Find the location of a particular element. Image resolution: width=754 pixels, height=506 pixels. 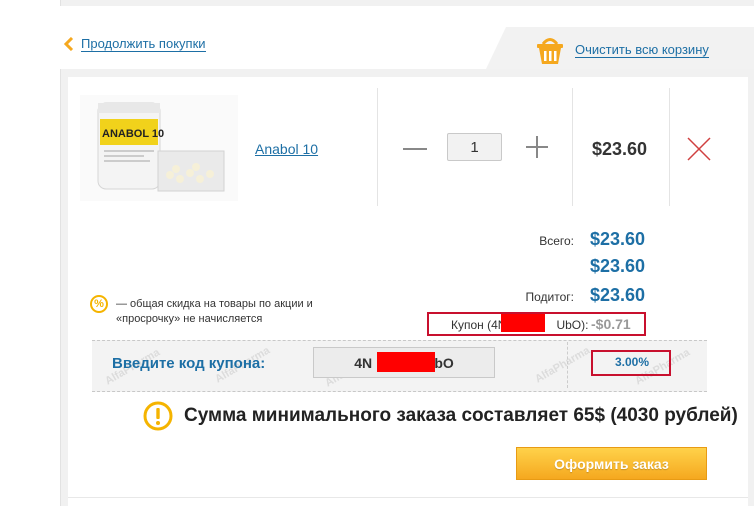

item-price: $23.60 is located at coordinates (620, 149).